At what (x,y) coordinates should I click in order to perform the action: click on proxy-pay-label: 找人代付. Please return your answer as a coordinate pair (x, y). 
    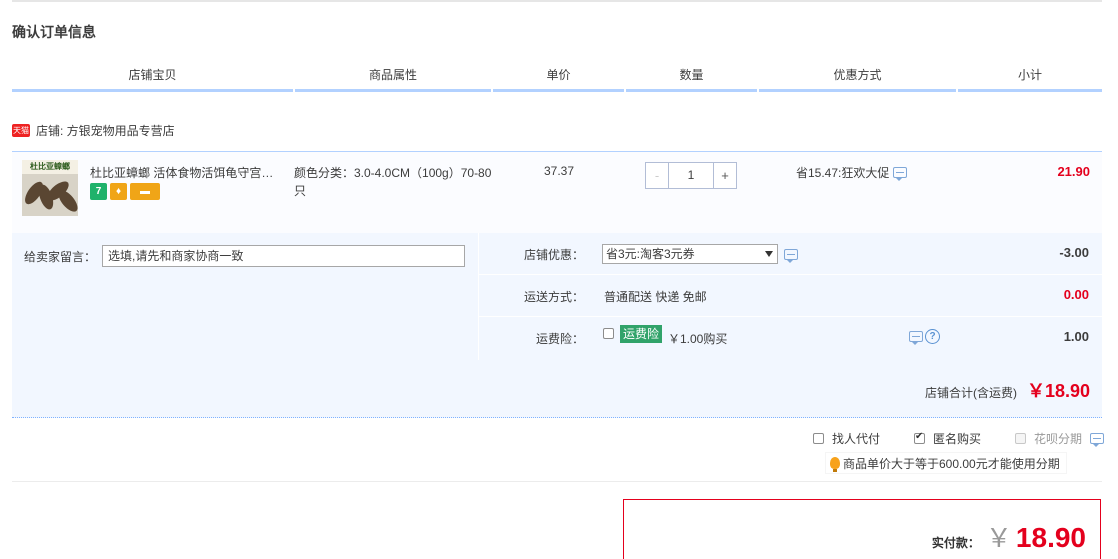
    Looking at the image, I should click on (855, 439).